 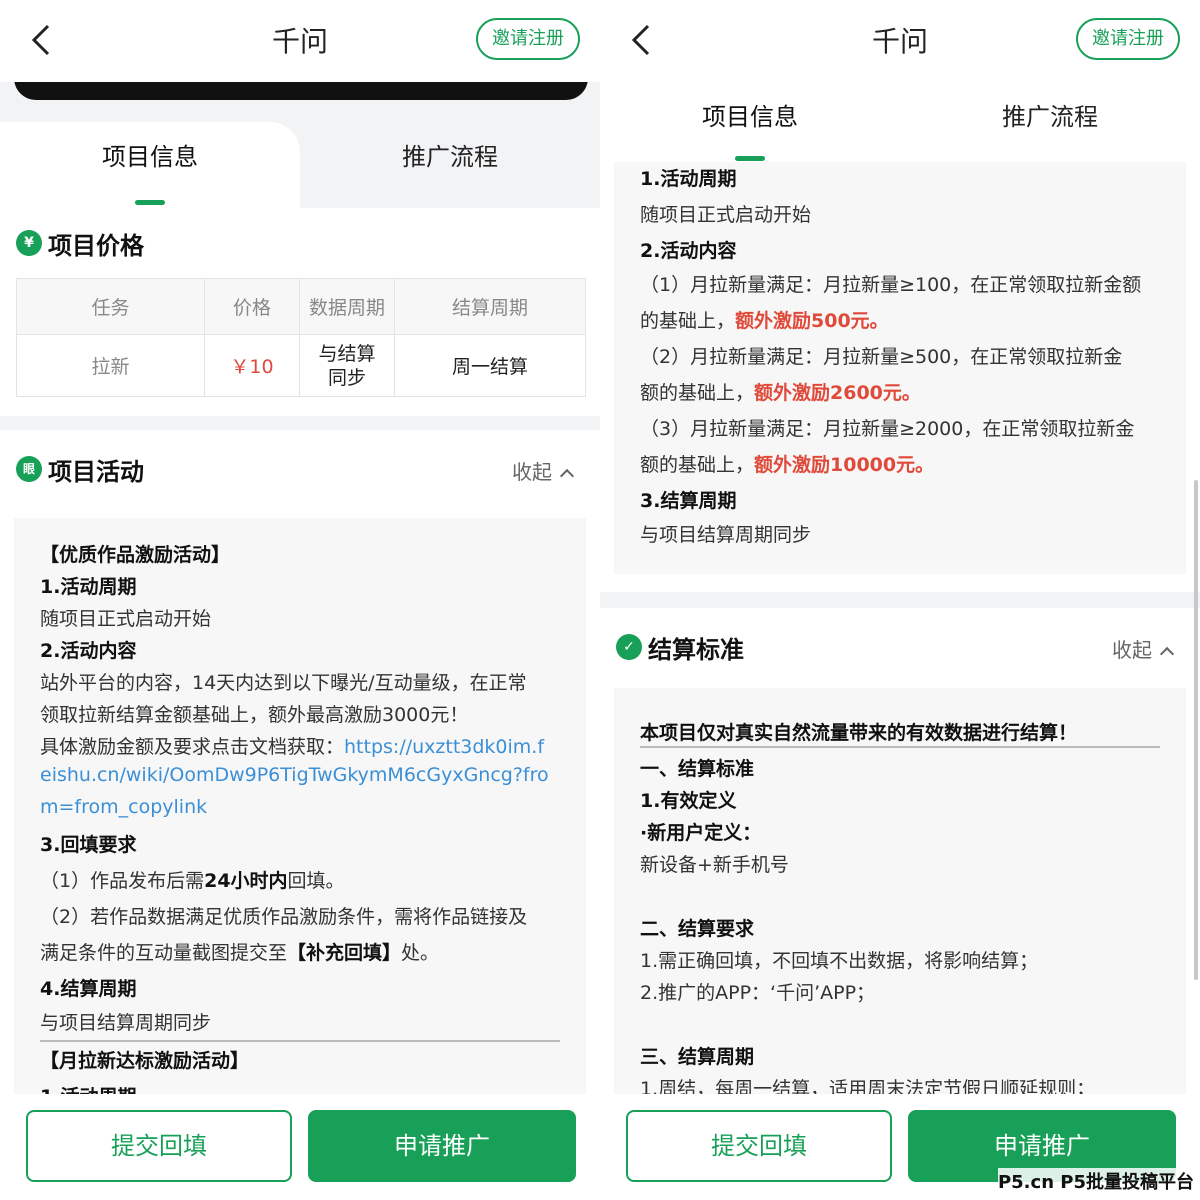 I want to click on doc-link-cont-2: m=from_copylink, so click(x=123, y=807).